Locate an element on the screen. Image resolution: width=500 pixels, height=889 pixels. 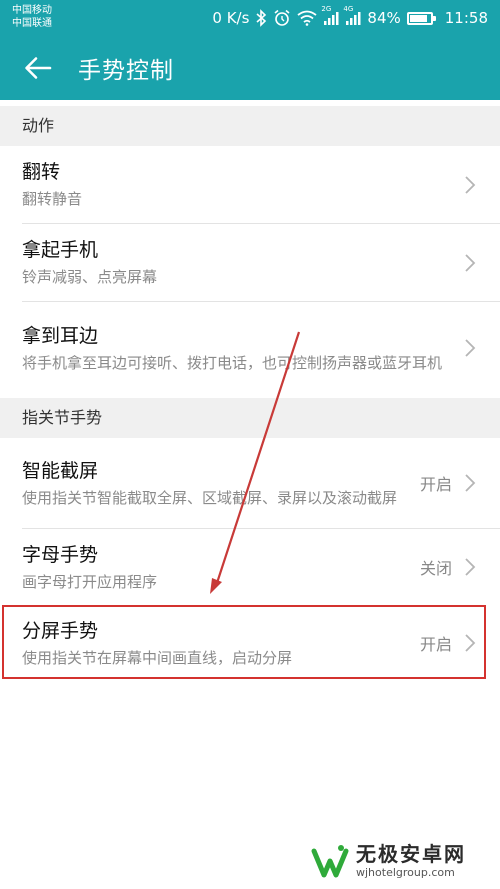
watermark-url: wjhotelgroup.com is located at coordinates (405, 872).